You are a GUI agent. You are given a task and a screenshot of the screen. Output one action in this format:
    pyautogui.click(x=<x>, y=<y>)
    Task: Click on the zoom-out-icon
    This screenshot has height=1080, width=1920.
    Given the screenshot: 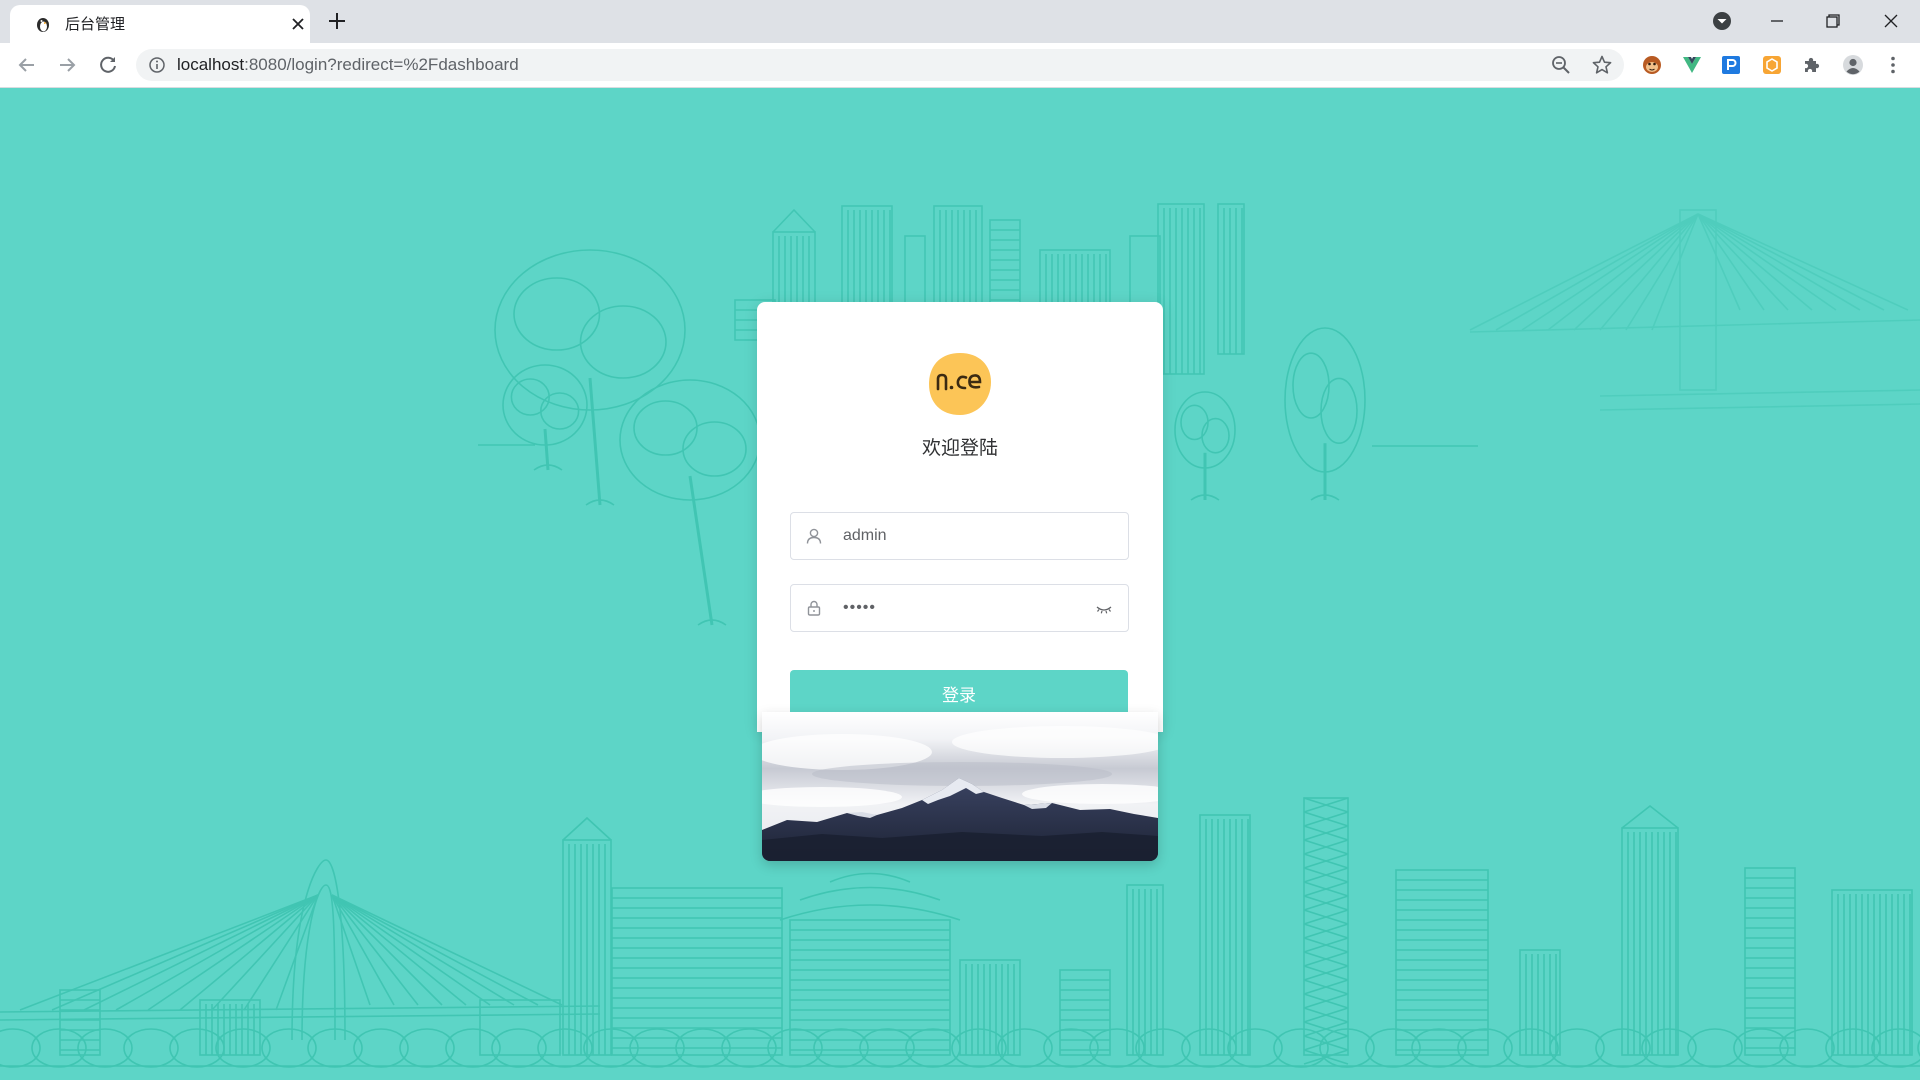 What is the action you would take?
    pyautogui.click(x=1561, y=65)
    